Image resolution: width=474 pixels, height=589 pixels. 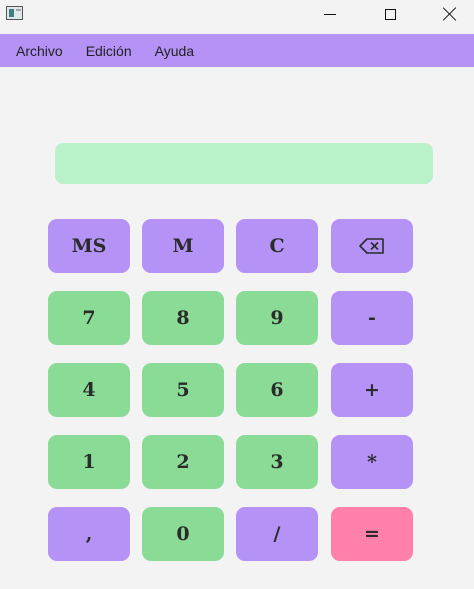 What do you see at coordinates (277, 462) in the screenshot?
I see `digit-3-button: 3` at bounding box center [277, 462].